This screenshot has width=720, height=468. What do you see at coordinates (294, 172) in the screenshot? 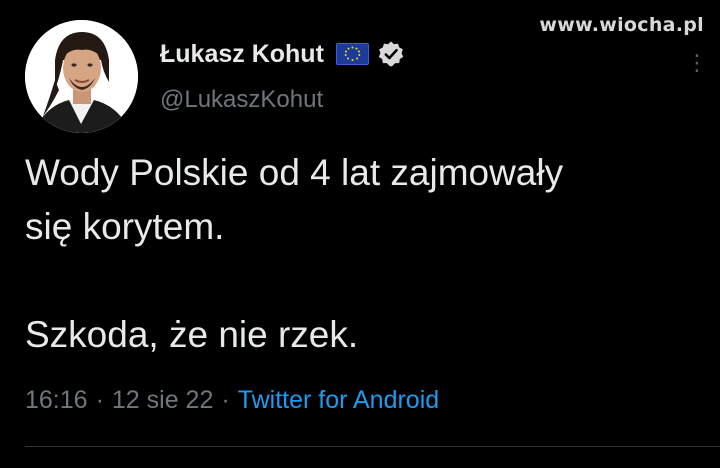
I see `tweet-line-1: Wody Polskie od 4 lat zajmowały` at bounding box center [294, 172].